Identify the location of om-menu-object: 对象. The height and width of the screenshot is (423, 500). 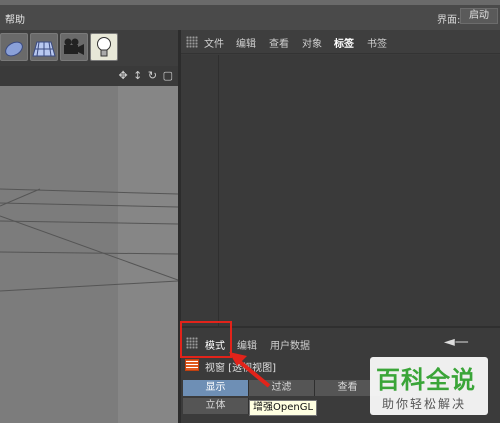
(312, 42).